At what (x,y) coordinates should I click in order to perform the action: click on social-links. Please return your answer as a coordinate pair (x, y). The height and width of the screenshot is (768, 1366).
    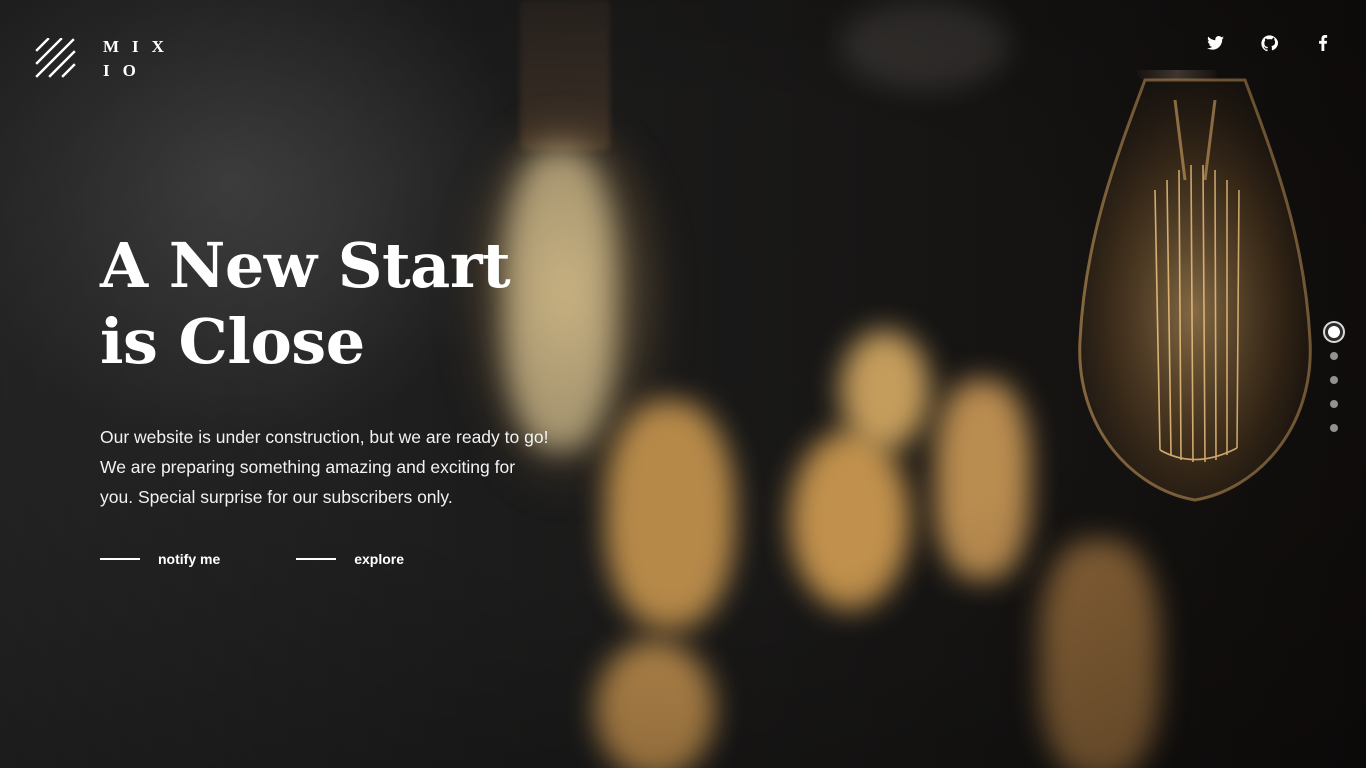
    Looking at the image, I should click on (1269, 43).